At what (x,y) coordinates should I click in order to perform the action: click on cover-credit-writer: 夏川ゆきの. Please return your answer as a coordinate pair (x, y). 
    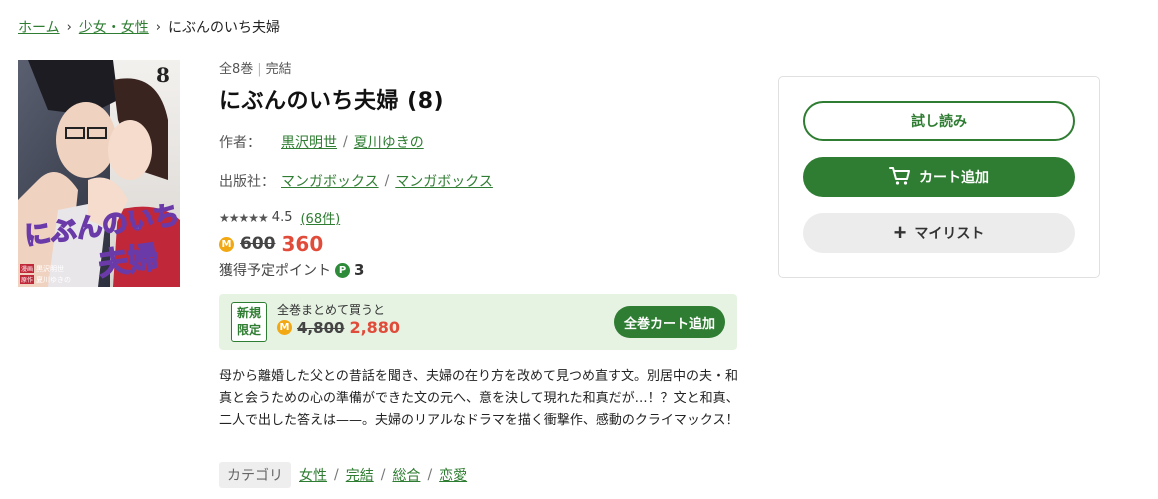
    Looking at the image, I should click on (53, 280).